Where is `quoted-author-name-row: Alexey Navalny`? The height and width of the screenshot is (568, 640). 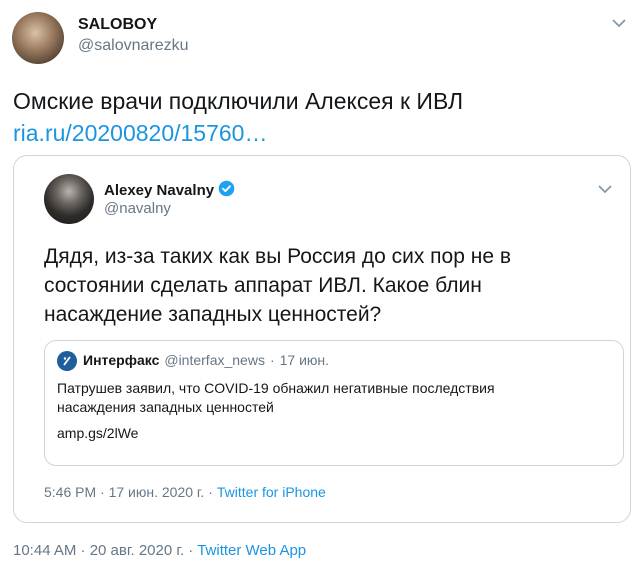 quoted-author-name-row: Alexey Navalny is located at coordinates (169, 190).